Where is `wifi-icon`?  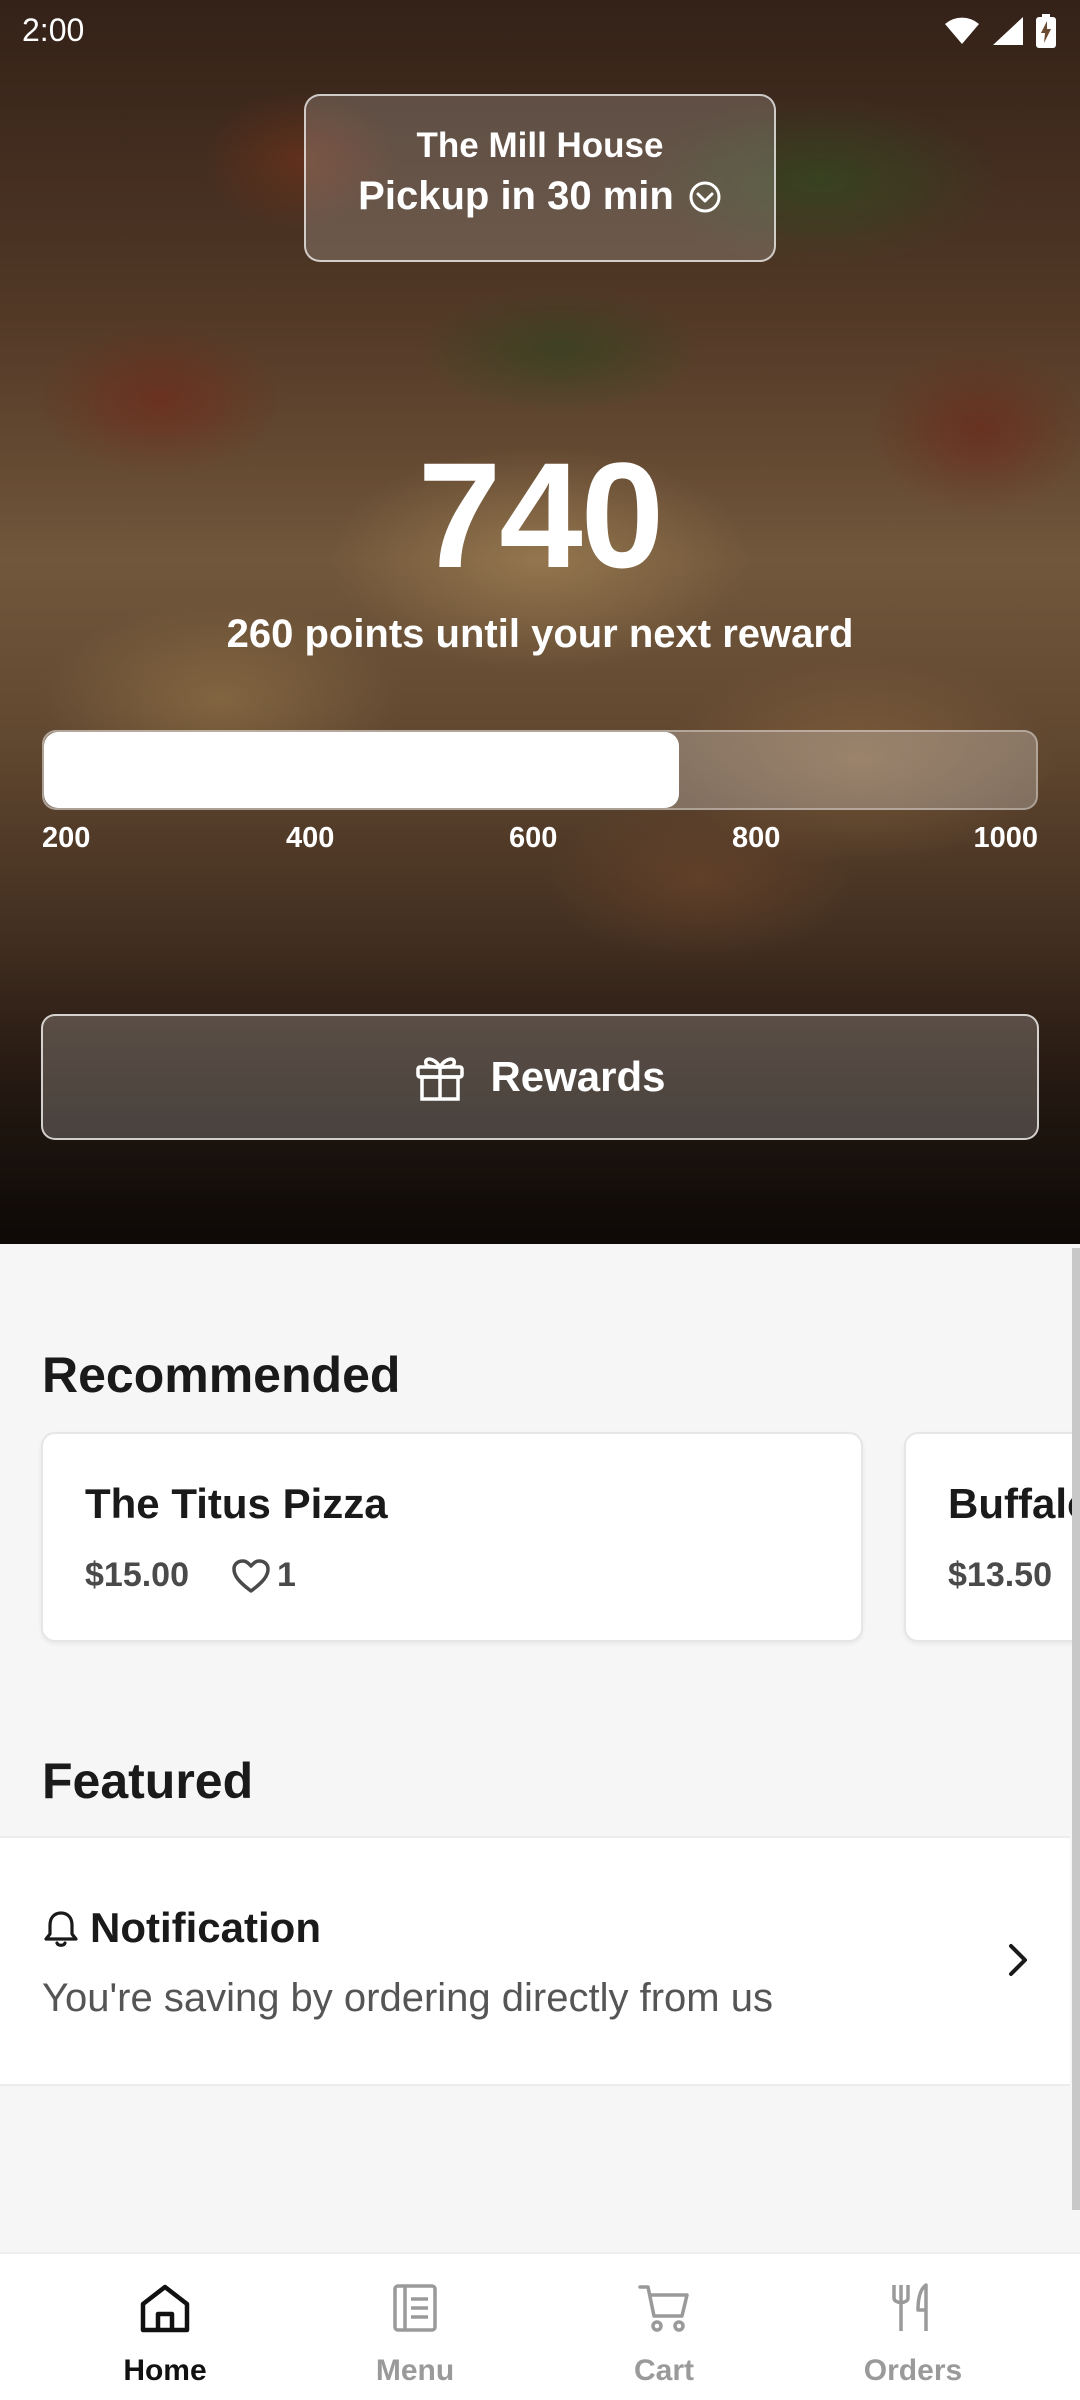
wifi-icon is located at coordinates (962, 30).